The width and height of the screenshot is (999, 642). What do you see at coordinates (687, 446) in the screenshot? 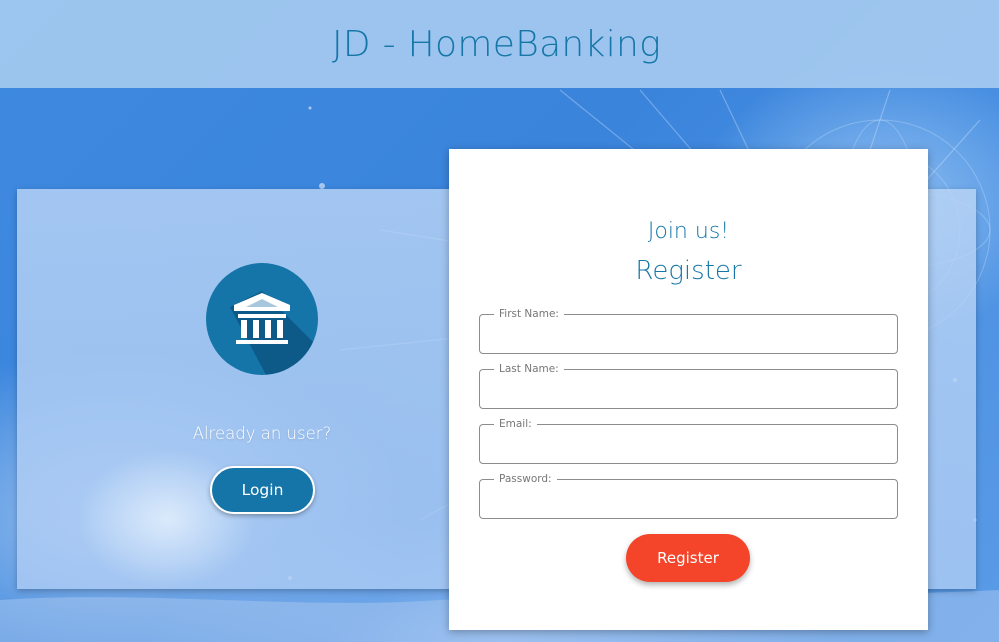
I see `email-input` at bounding box center [687, 446].